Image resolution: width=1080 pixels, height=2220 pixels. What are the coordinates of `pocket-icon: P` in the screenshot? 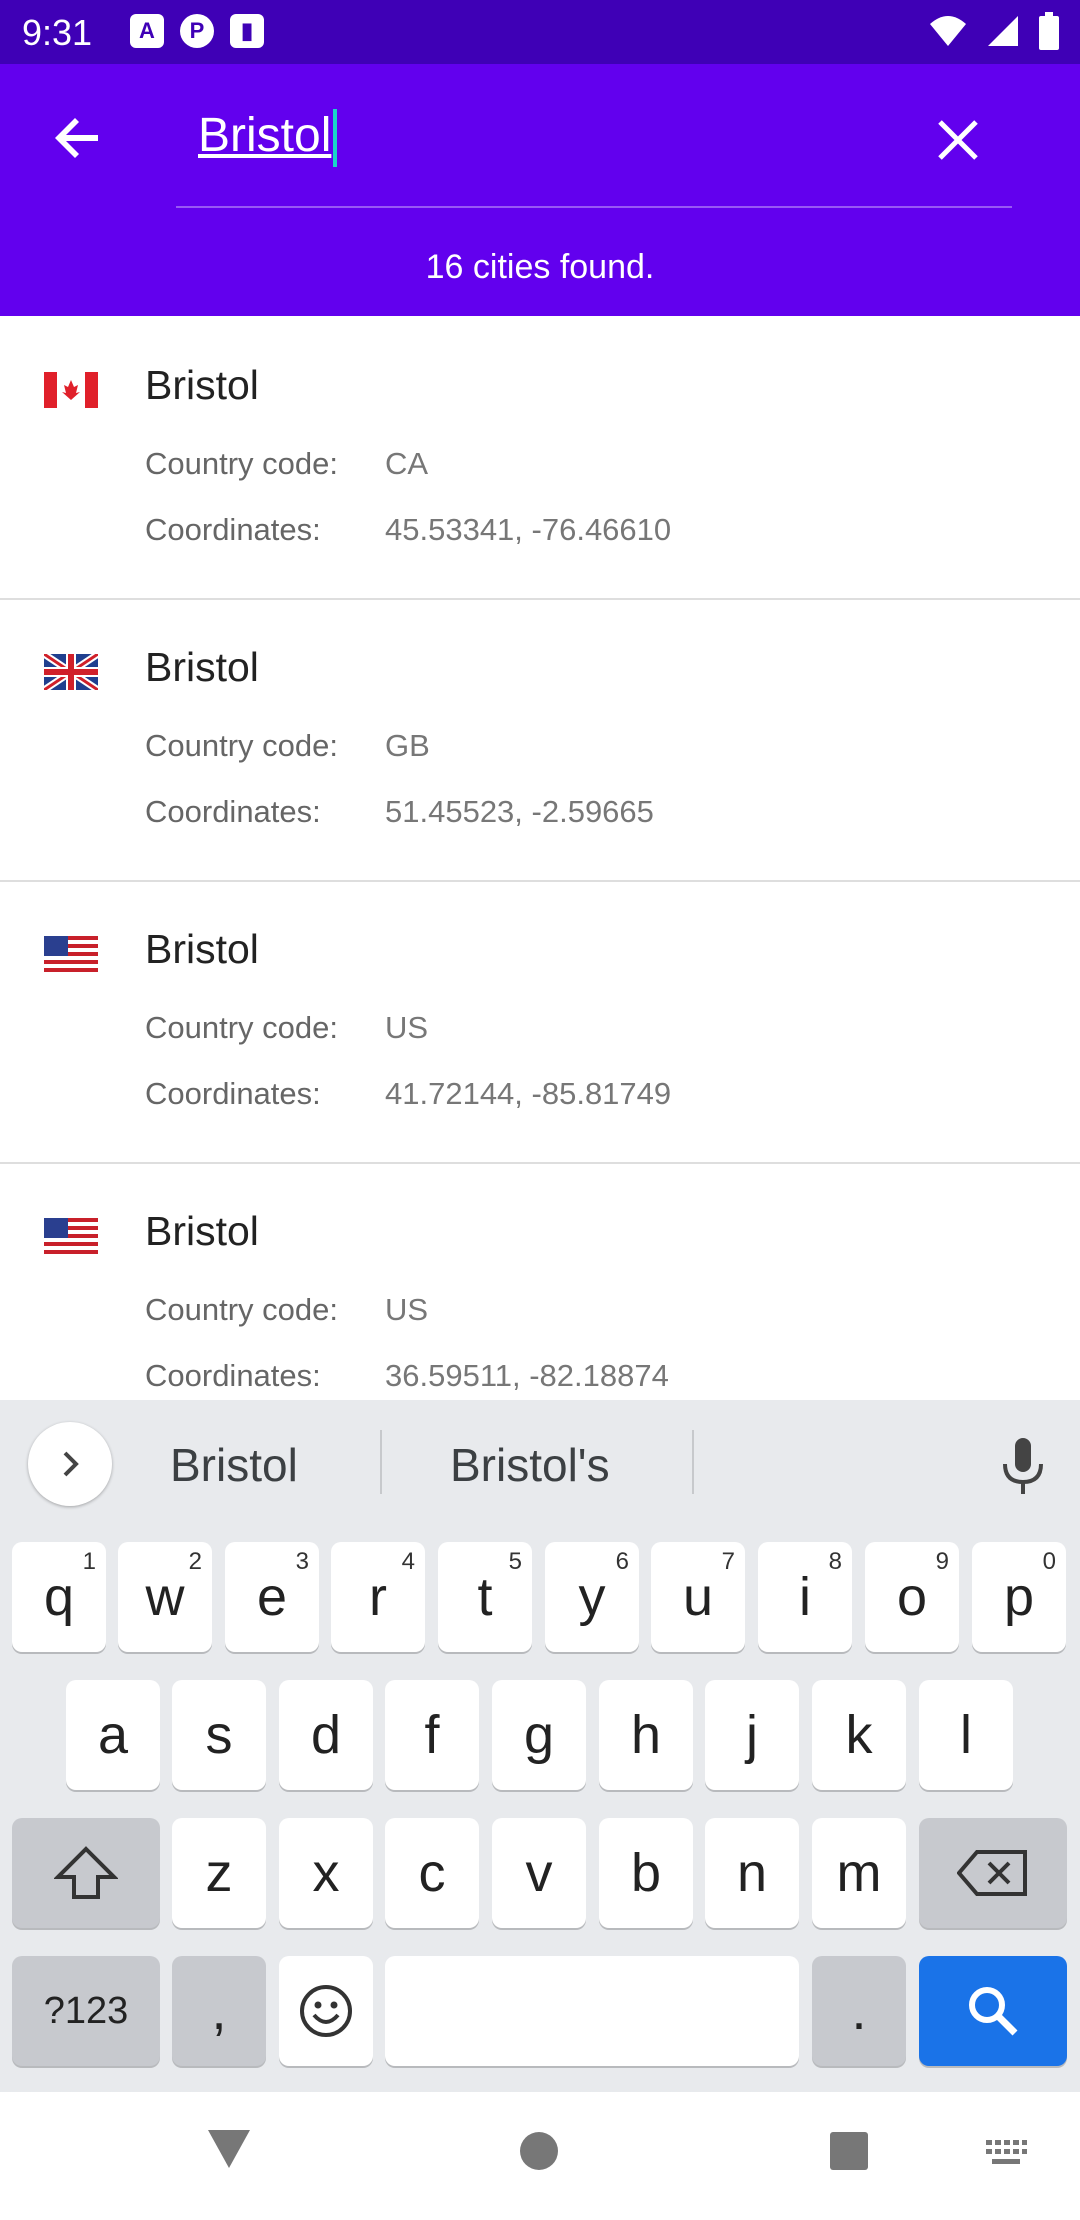 It's located at (197, 31).